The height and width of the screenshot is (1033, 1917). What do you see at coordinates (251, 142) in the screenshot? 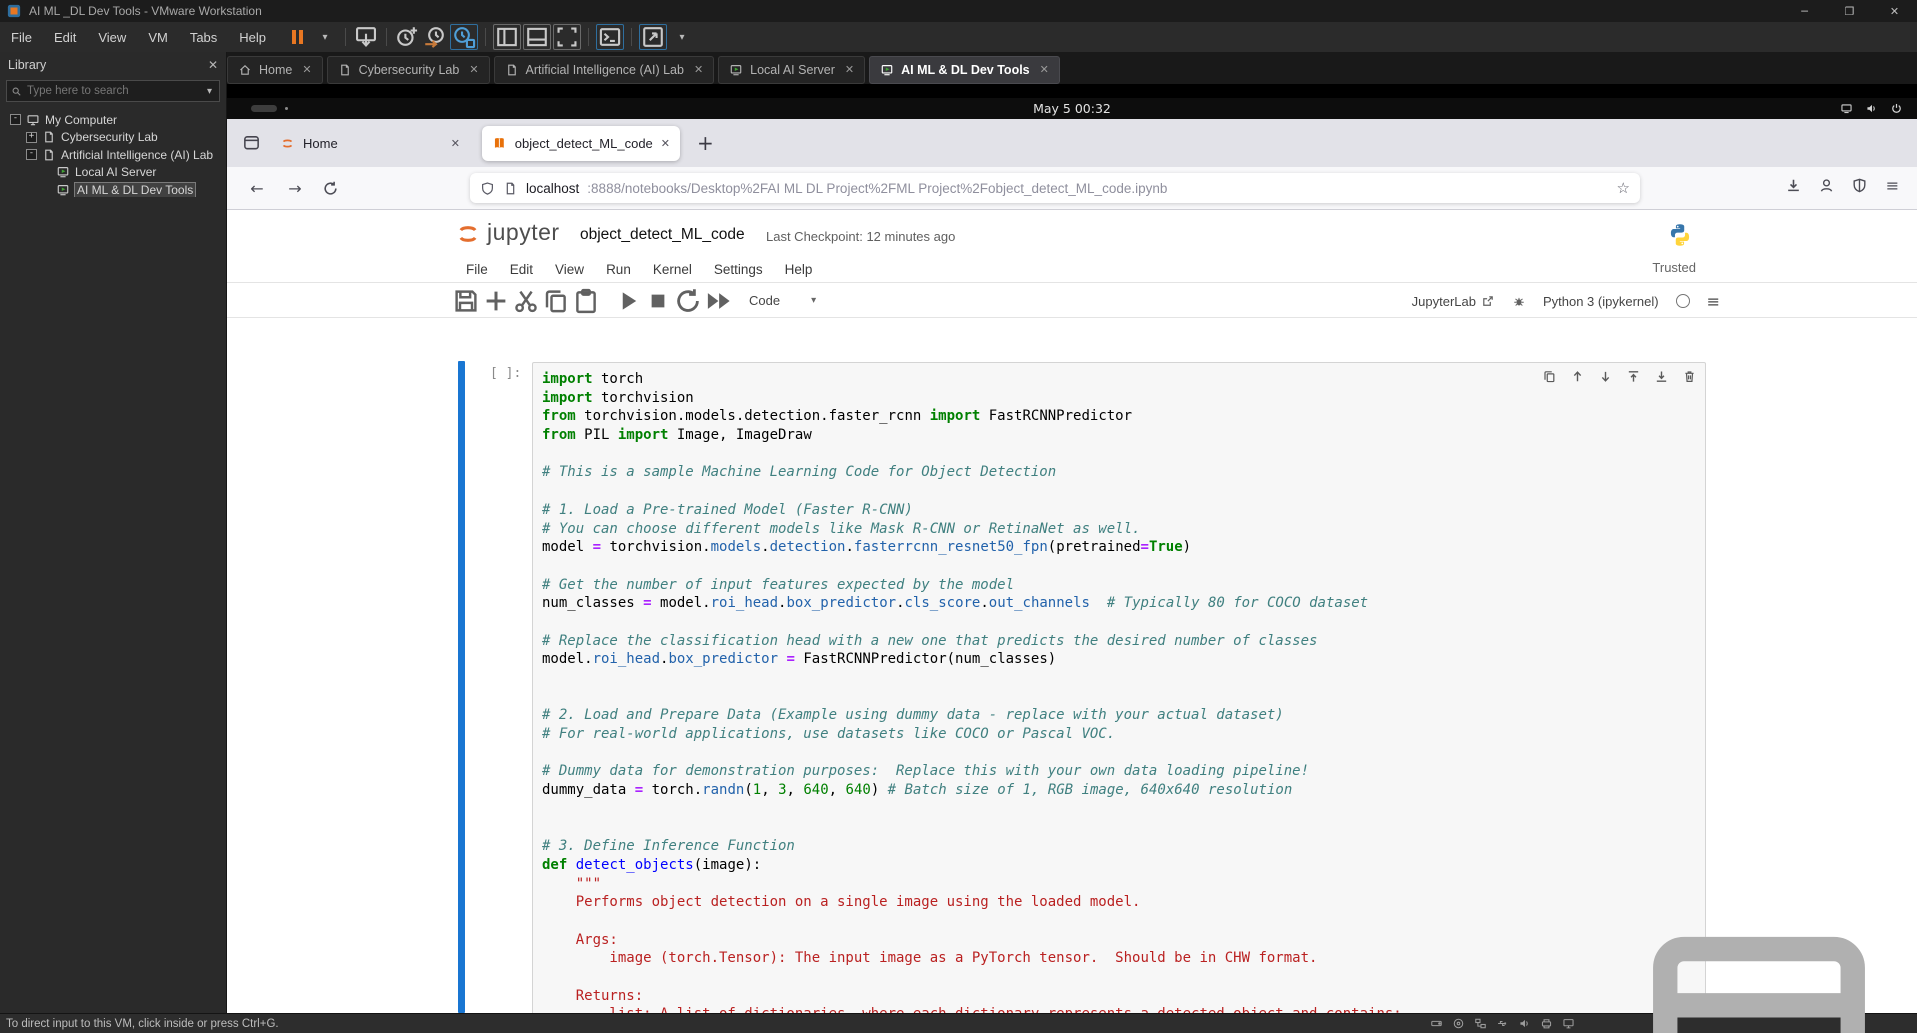
I see `firefox-view-icon` at bounding box center [251, 142].